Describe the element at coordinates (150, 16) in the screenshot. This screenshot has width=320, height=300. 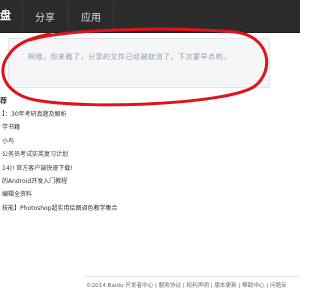
I see `top-nav-bar: 盘 分享 应用` at that location.